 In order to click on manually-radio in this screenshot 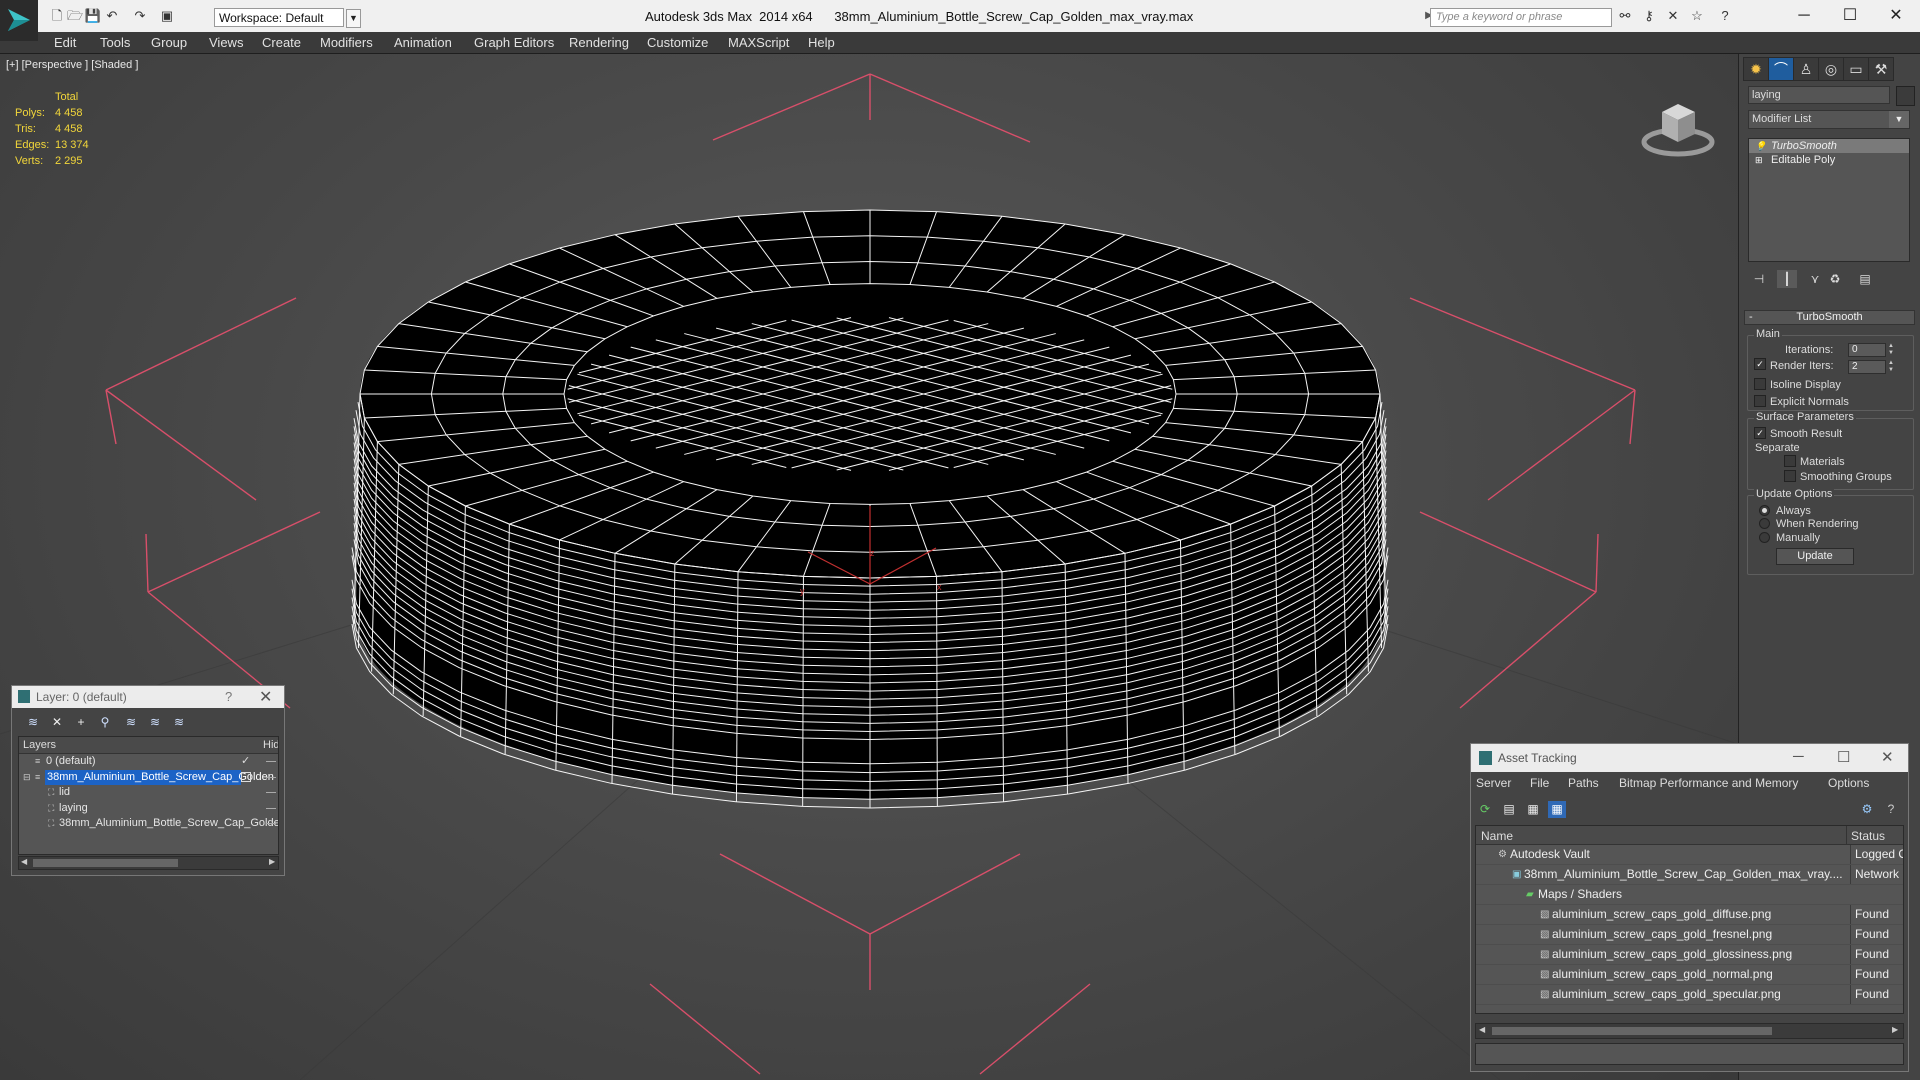, I will do `click(1764, 537)`.